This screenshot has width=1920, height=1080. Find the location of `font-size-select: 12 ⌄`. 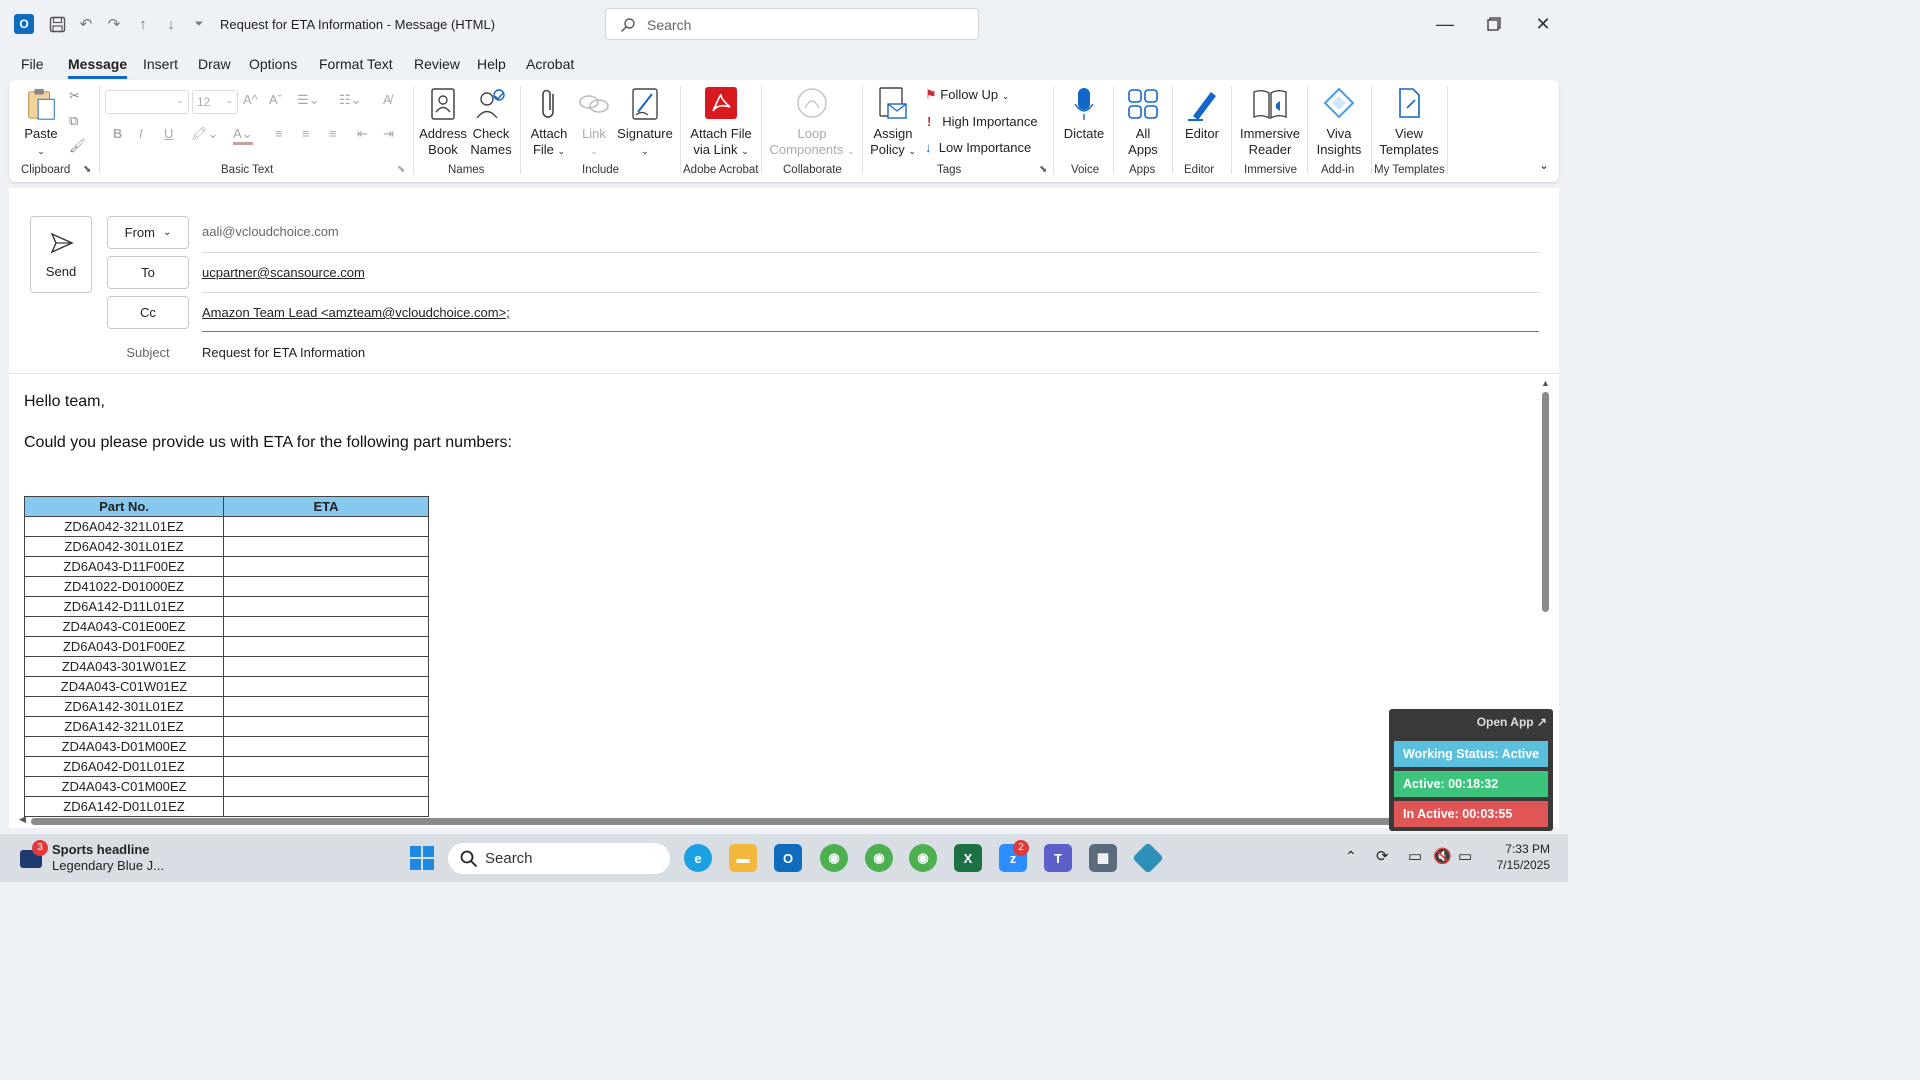

font-size-select: 12 ⌄ is located at coordinates (215, 102).